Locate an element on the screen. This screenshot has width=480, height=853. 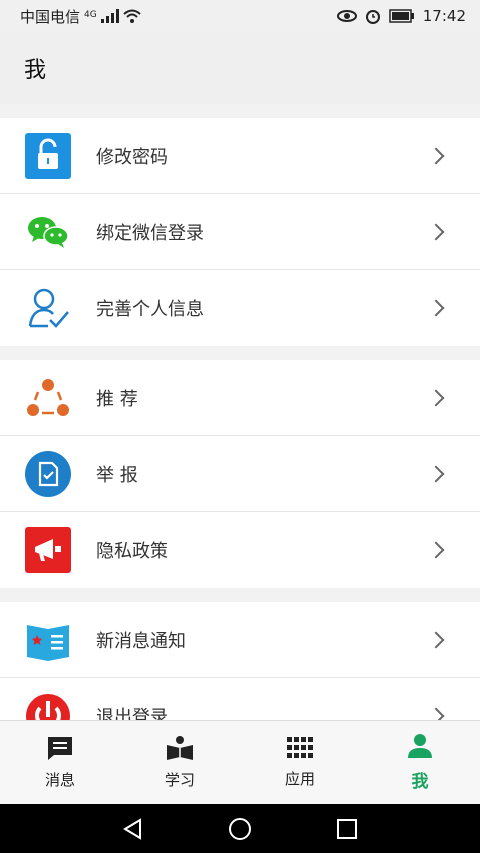
tab-me-label: 我 is located at coordinates (420, 782).